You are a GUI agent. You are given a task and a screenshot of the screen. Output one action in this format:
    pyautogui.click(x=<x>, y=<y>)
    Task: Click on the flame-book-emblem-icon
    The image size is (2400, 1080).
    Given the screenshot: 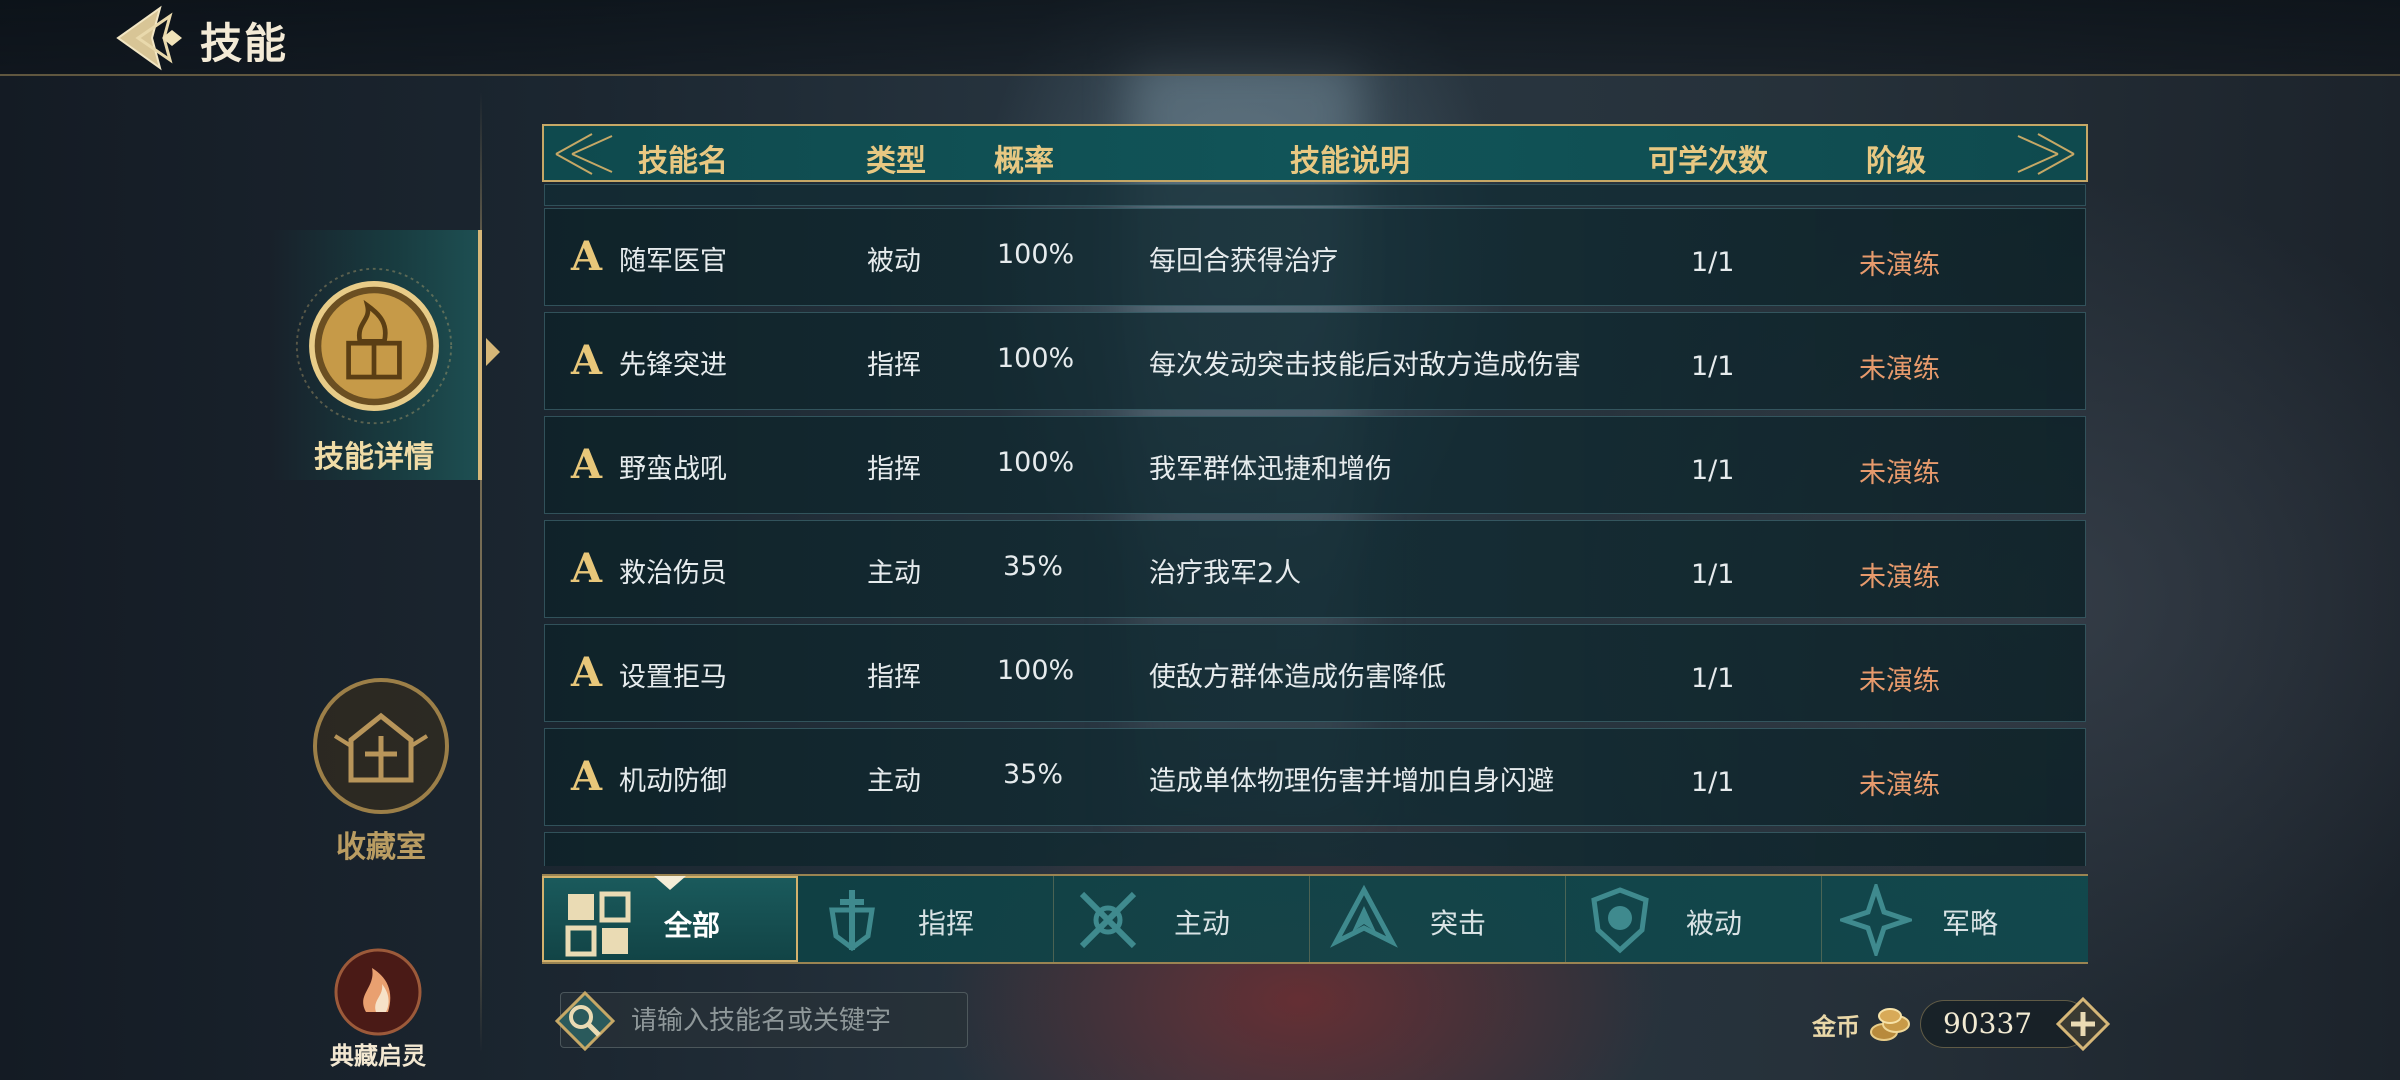 What is the action you would take?
    pyautogui.click(x=374, y=346)
    